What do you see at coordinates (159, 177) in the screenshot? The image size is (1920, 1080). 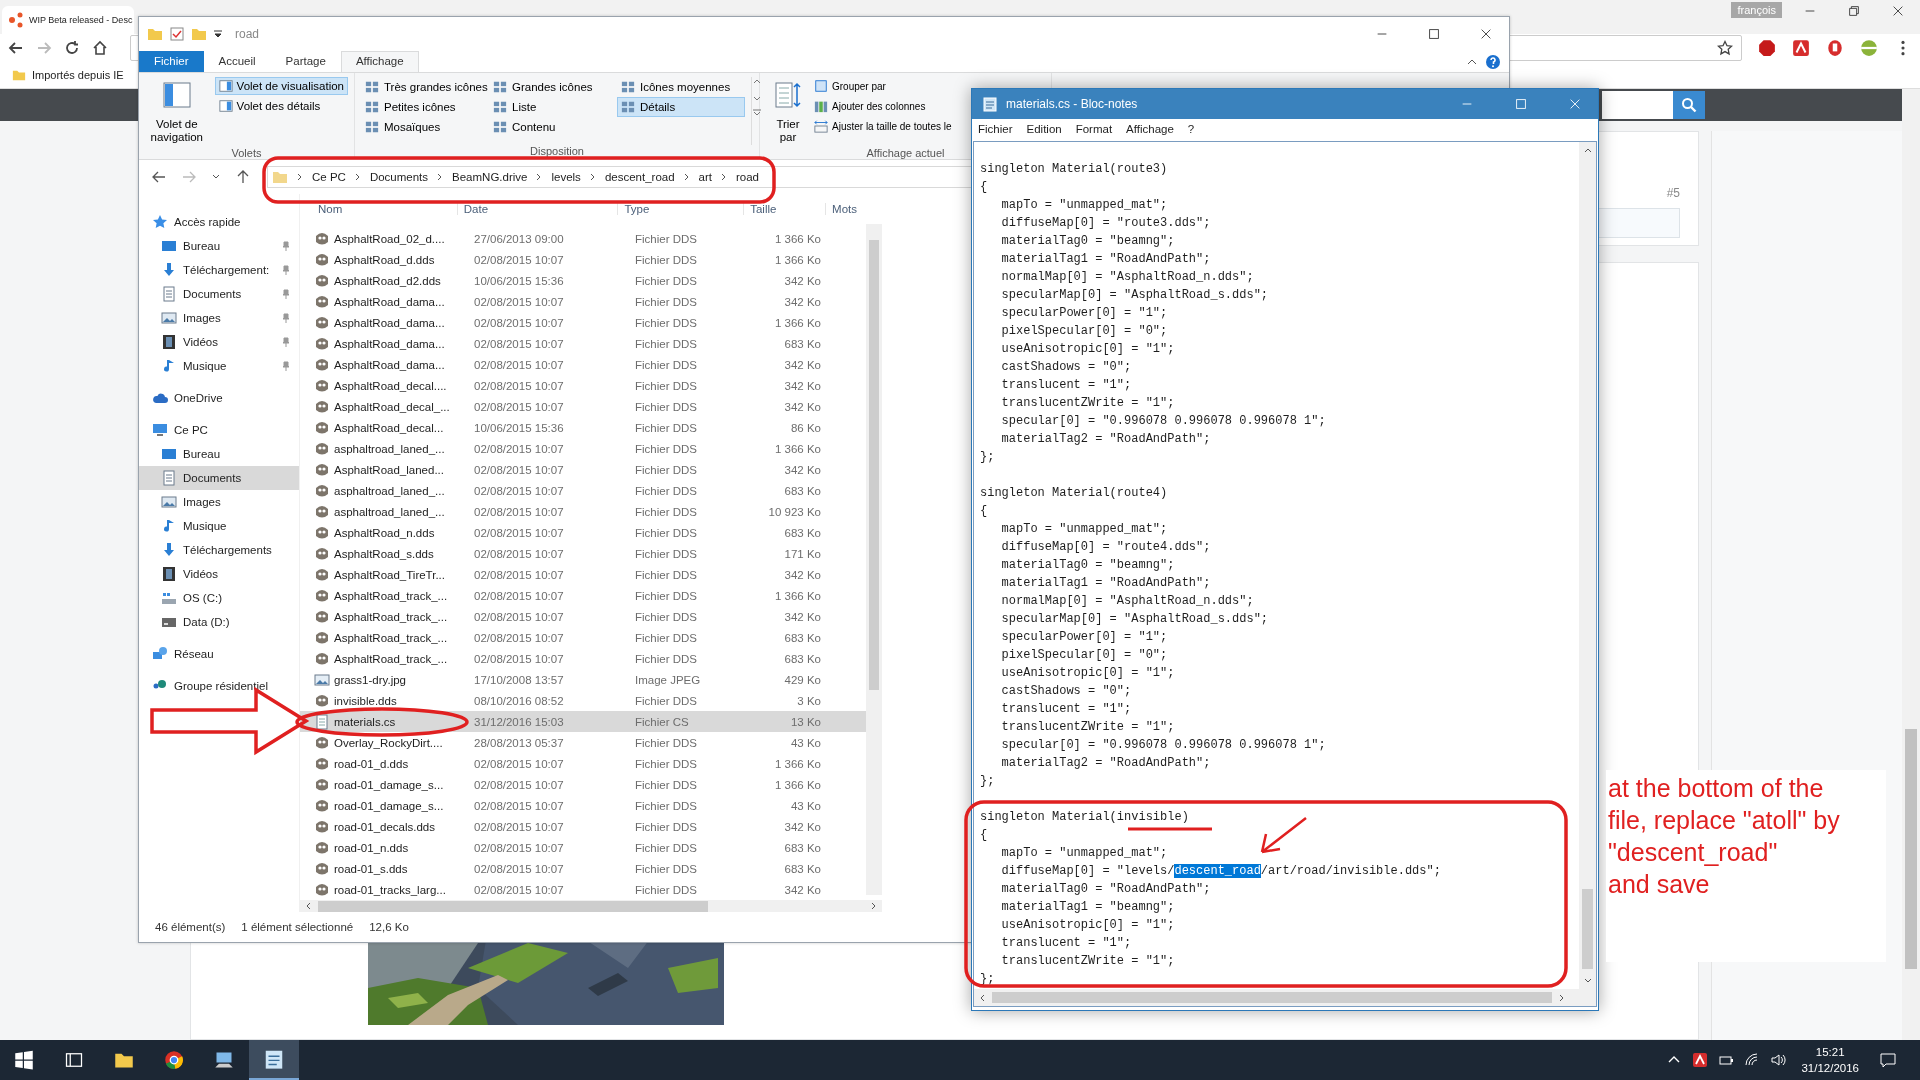 I see `back-arrow-icon` at bounding box center [159, 177].